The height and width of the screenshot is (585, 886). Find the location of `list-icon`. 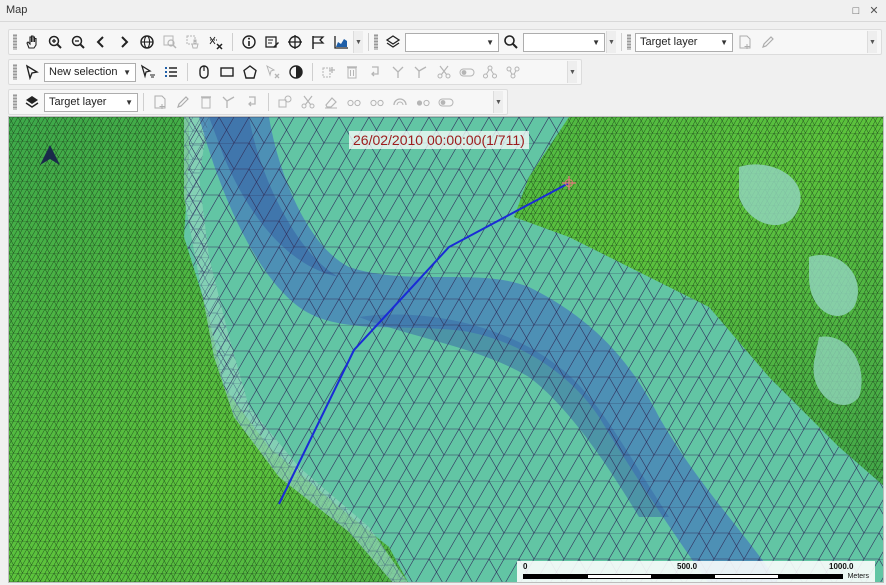

list-icon is located at coordinates (171, 72).